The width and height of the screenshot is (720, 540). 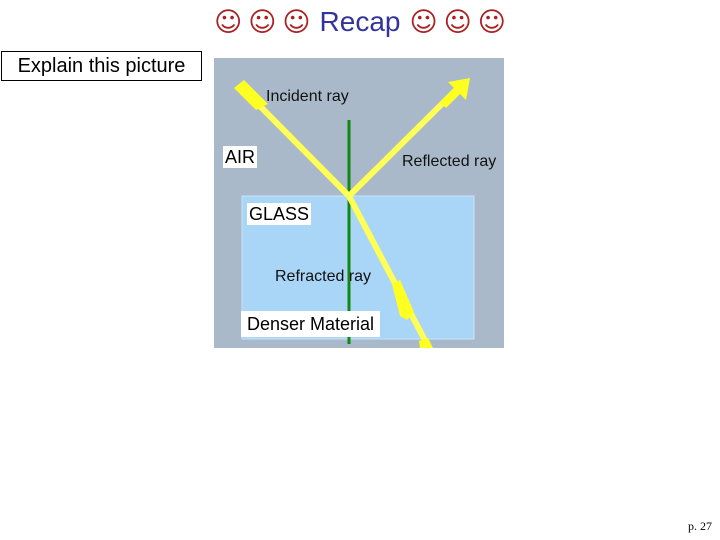 What do you see at coordinates (240, 157) in the screenshot?
I see `air-label: AIR` at bounding box center [240, 157].